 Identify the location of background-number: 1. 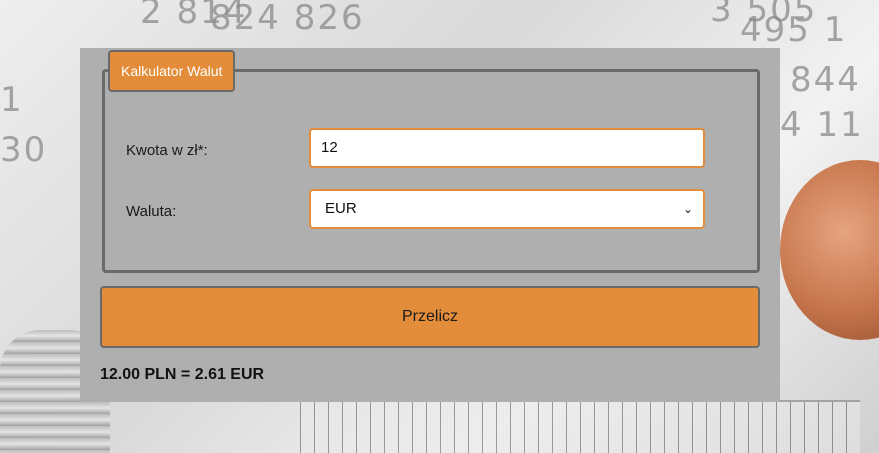
(12, 100).